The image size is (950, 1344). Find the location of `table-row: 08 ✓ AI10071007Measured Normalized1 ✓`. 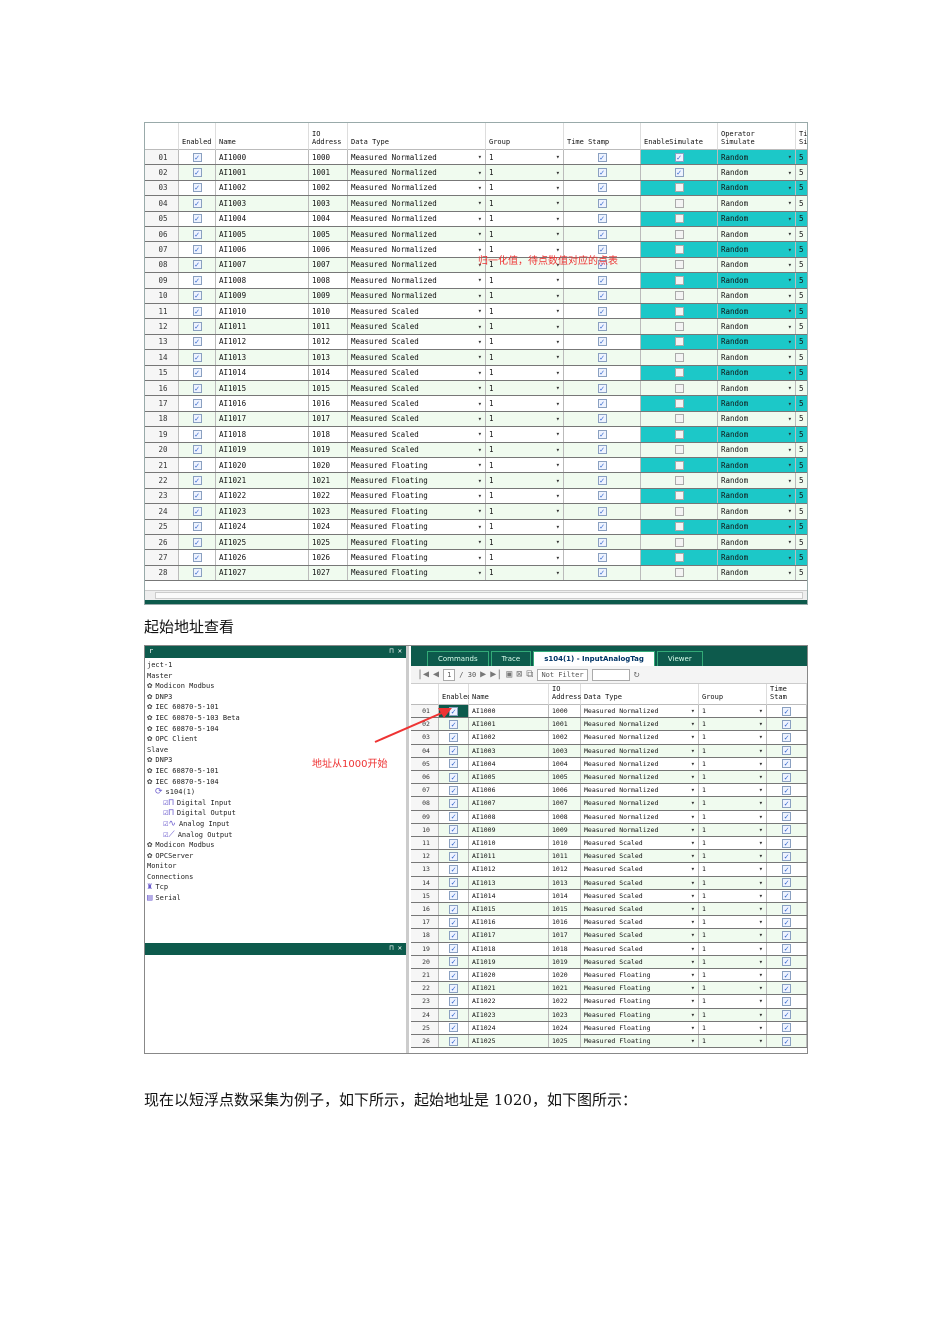

table-row: 08 ✓ AI10071007Measured Normalized1 ✓ is located at coordinates (609, 804).